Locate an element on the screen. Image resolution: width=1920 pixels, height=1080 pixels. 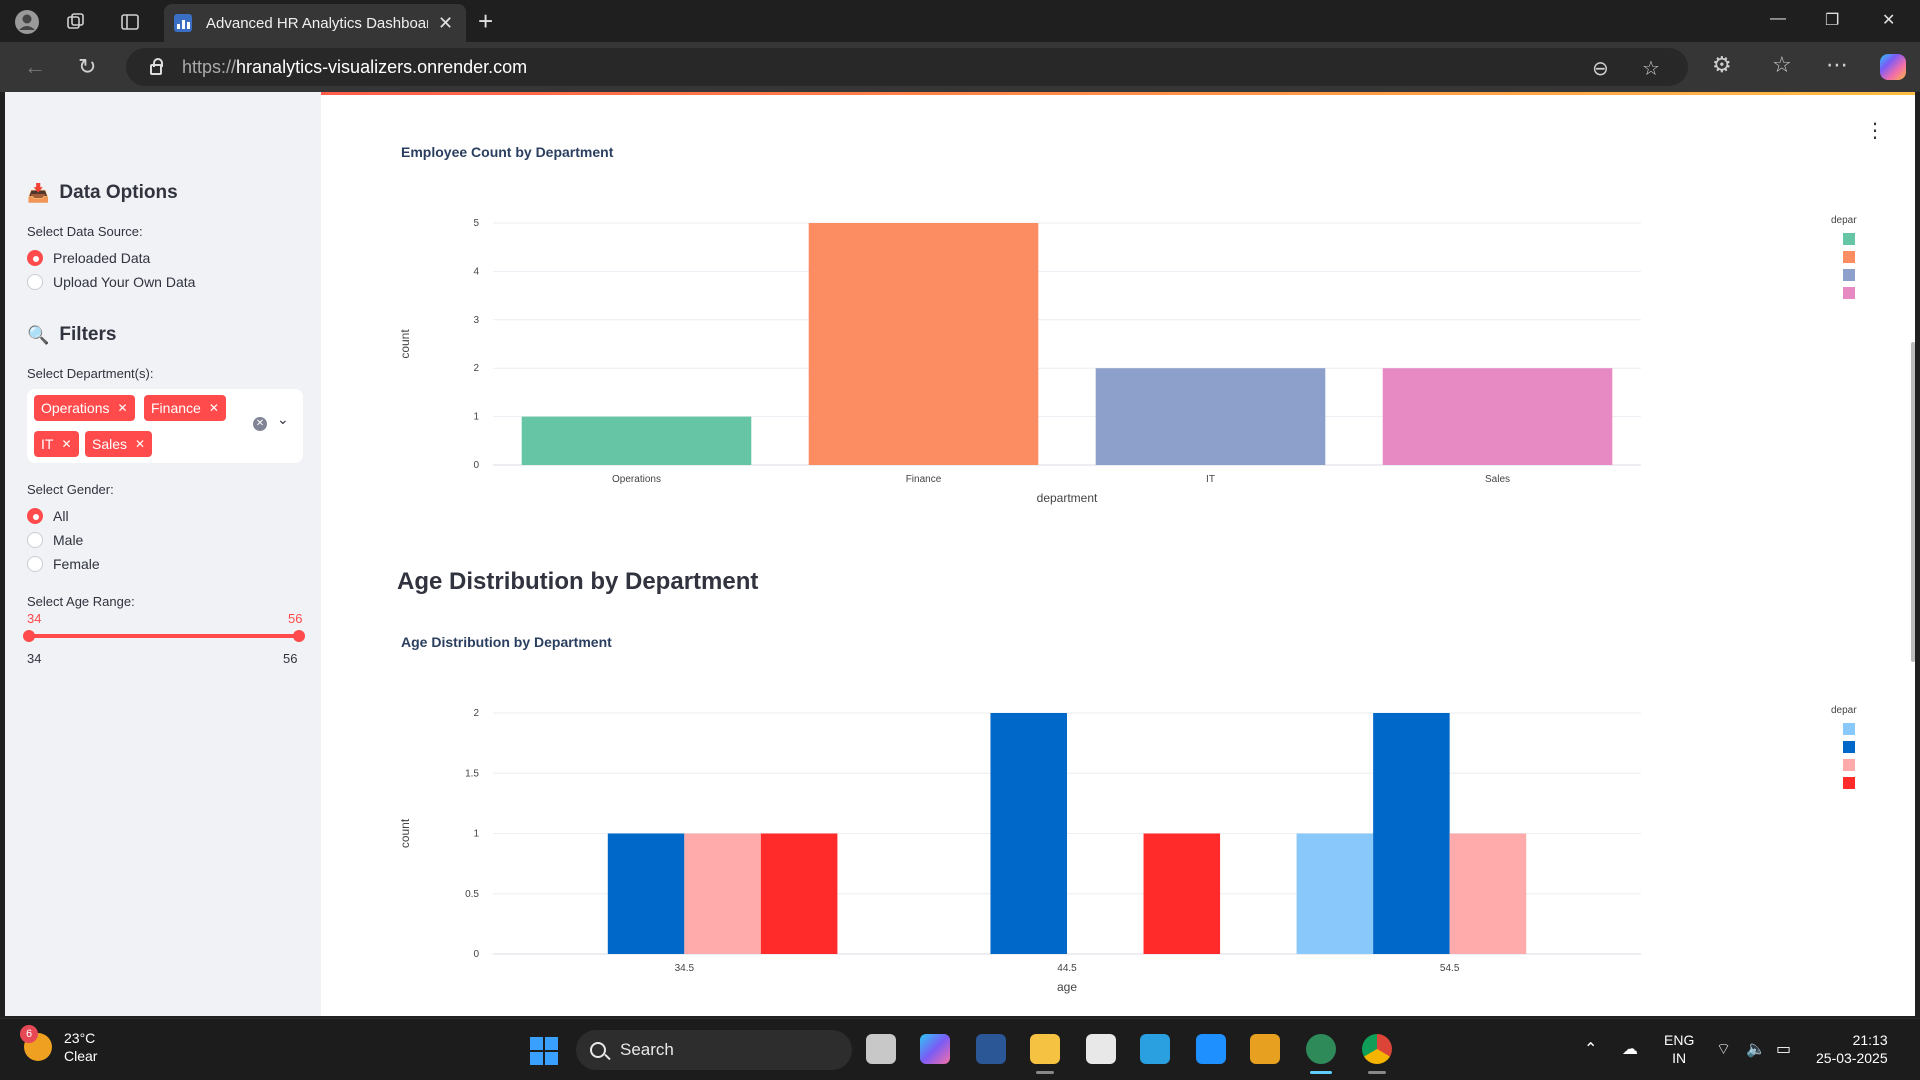
workspaces-icon is located at coordinates (76, 22).